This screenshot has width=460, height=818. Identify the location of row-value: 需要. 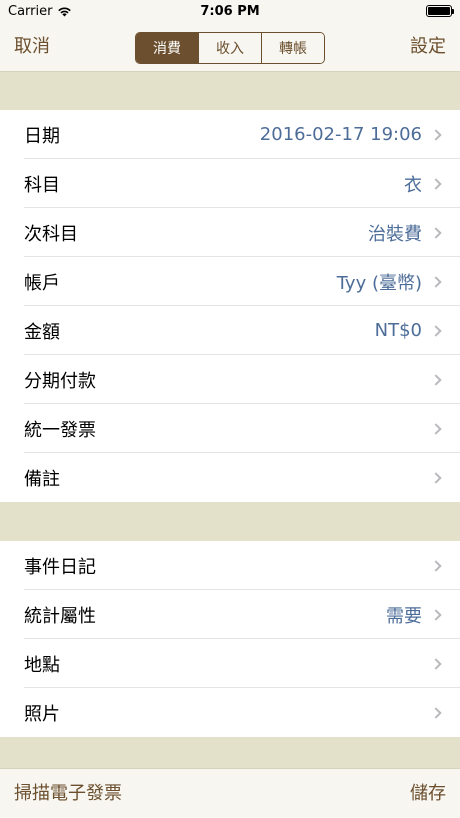
(404, 616).